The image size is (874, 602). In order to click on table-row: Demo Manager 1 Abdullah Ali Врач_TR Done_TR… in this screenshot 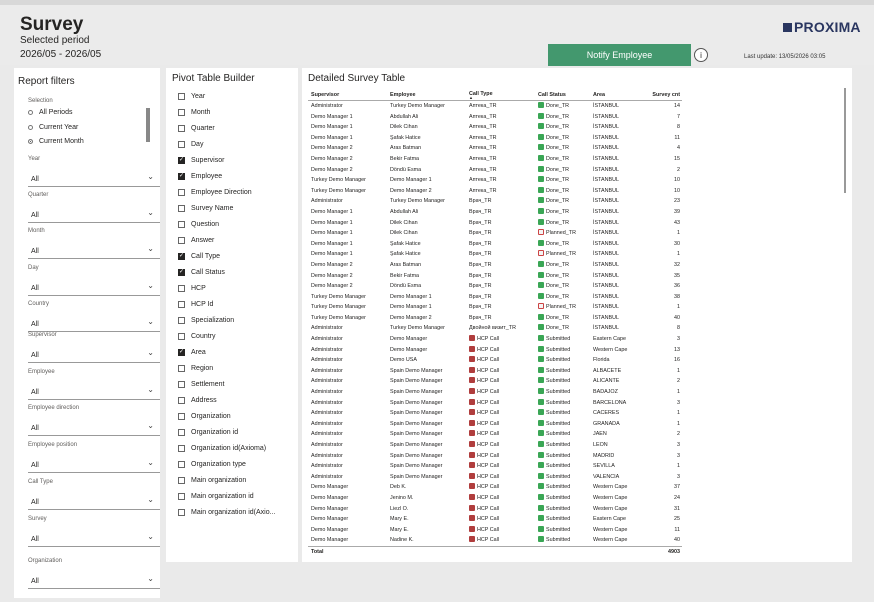, I will do `click(495, 212)`.